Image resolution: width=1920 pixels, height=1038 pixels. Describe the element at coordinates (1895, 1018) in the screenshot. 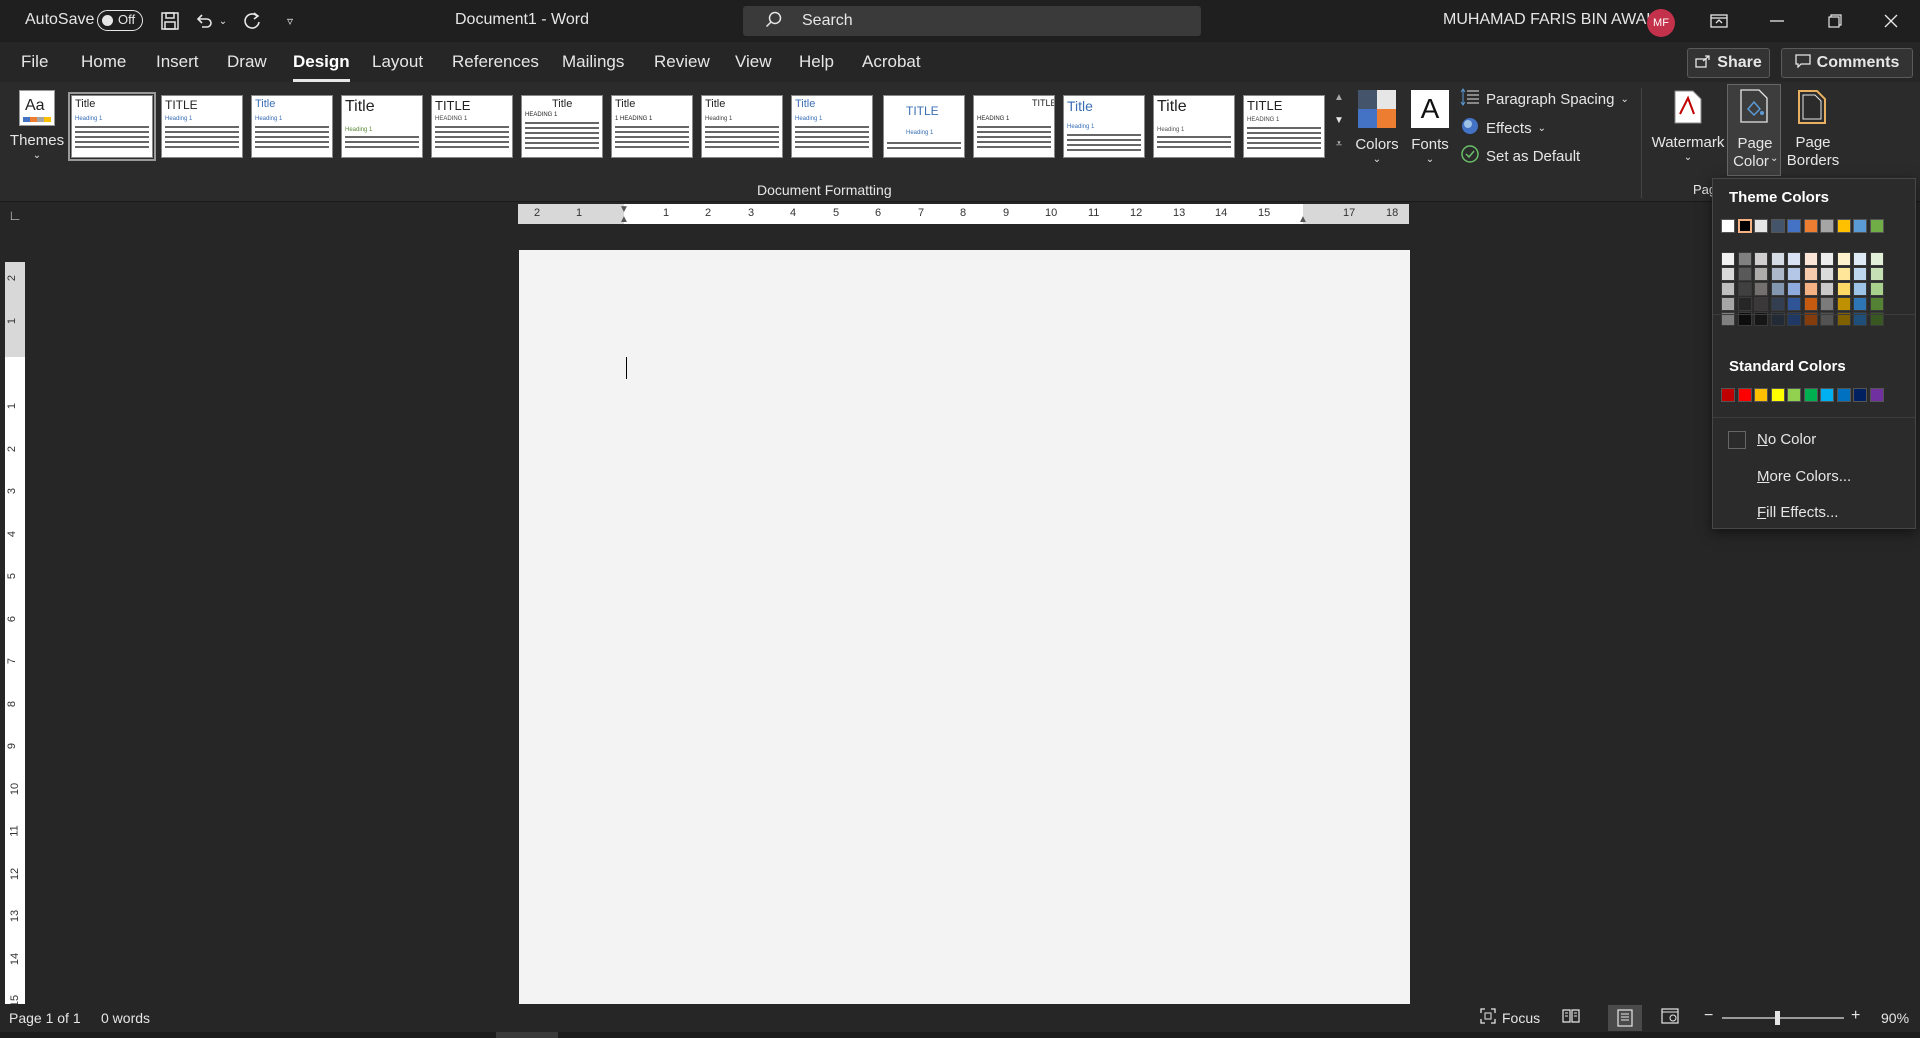

I see `zoom-level: 90%` at that location.